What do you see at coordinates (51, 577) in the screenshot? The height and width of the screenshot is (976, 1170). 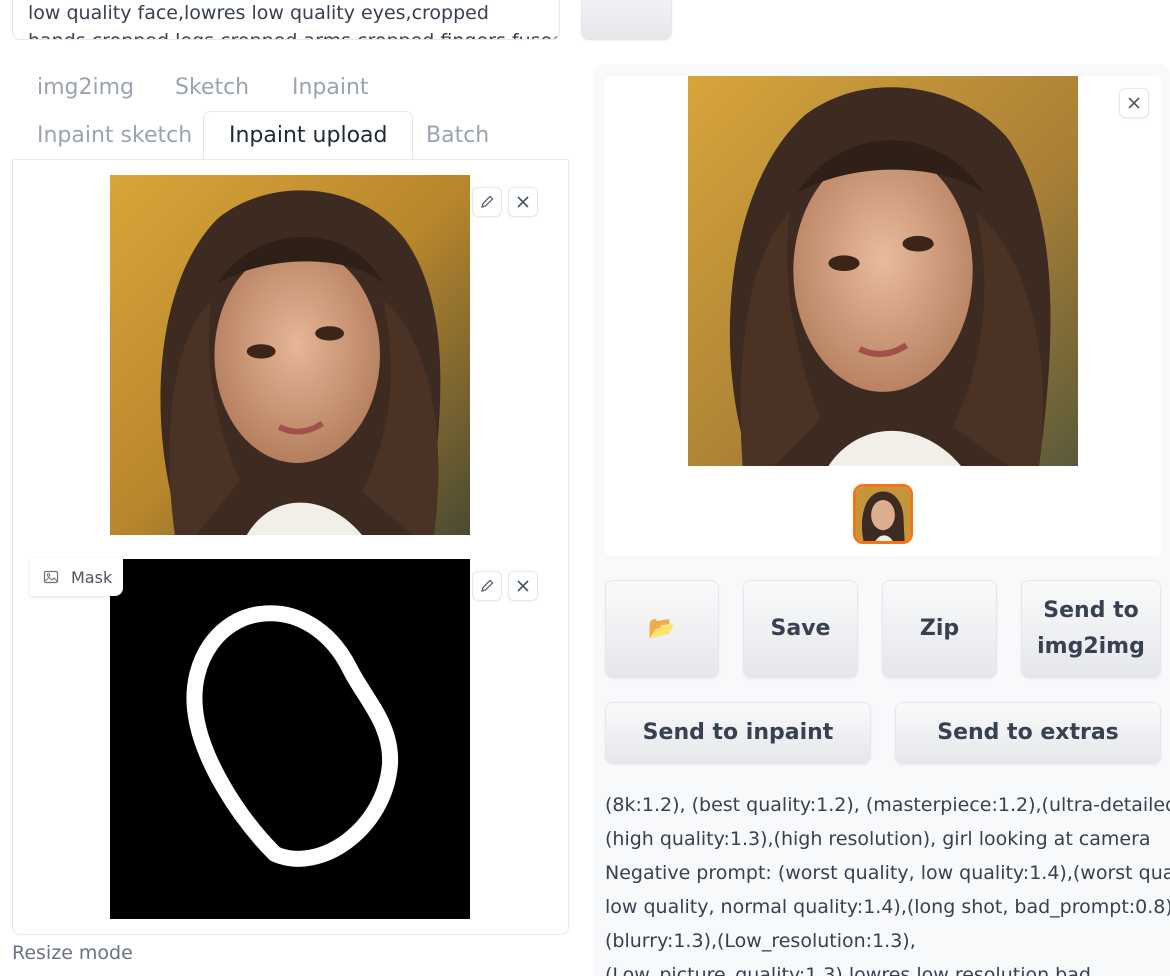 I see `image-icon` at bounding box center [51, 577].